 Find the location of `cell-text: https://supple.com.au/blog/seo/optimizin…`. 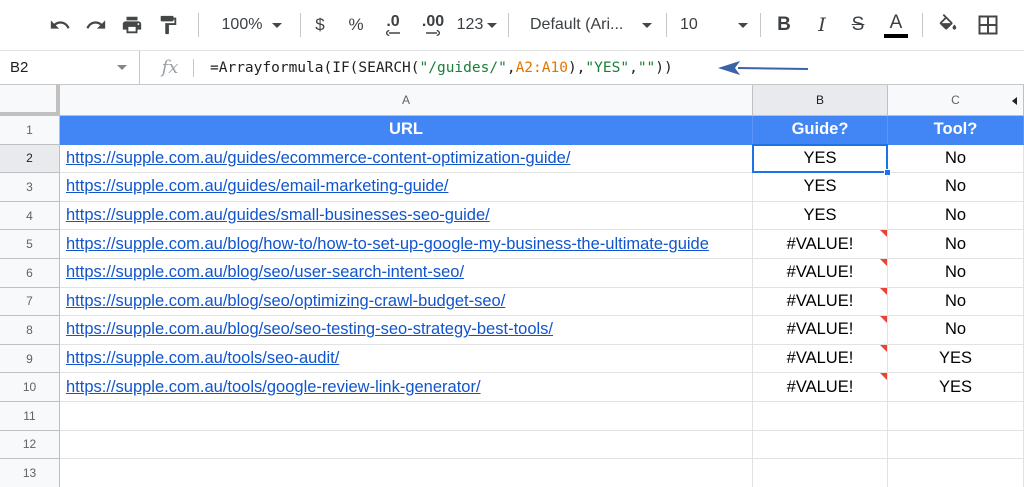

cell-text: https://supple.com.au/blog/seo/optimizin… is located at coordinates (286, 300).